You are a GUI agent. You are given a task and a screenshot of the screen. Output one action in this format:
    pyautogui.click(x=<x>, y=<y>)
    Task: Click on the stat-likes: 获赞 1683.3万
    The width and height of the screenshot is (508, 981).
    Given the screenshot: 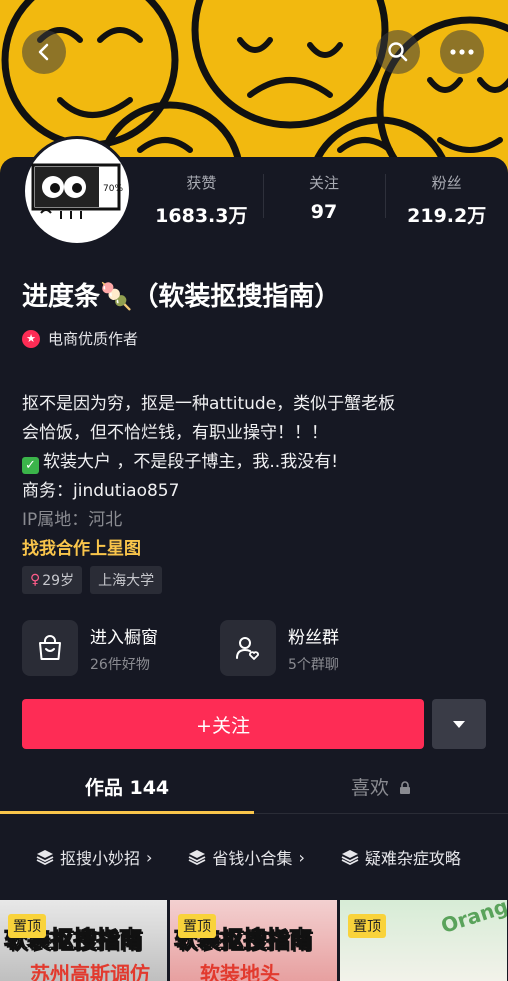 What is the action you would take?
    pyautogui.click(x=201, y=198)
    